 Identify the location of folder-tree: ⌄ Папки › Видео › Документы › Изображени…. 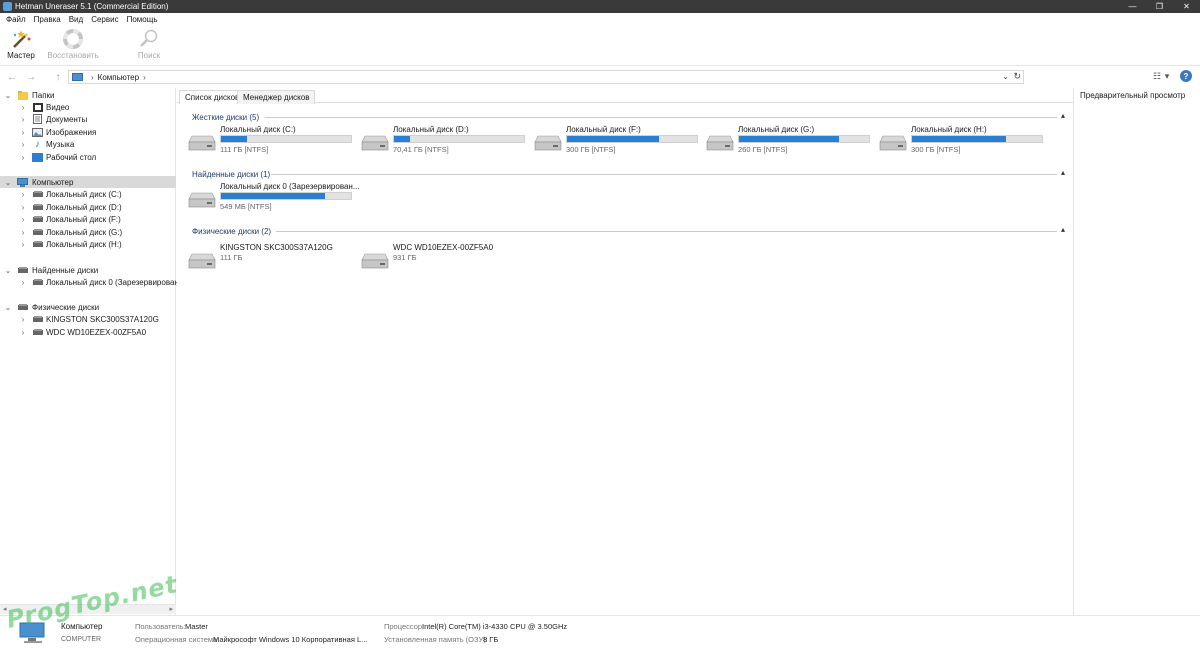
(92, 351).